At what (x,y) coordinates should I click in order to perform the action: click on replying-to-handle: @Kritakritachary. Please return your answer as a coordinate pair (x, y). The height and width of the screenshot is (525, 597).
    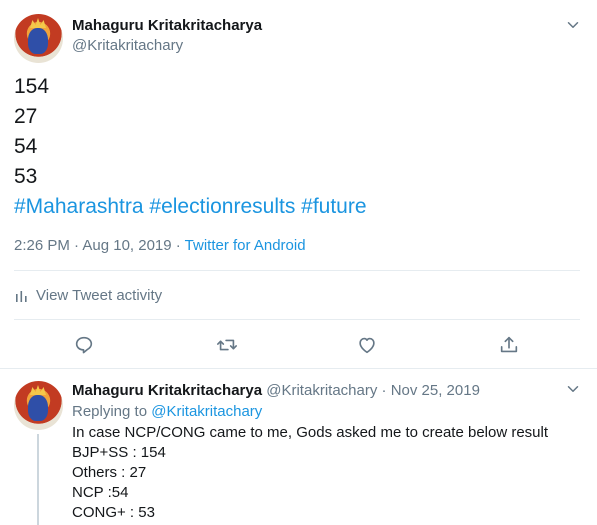
    Looking at the image, I should click on (206, 411).